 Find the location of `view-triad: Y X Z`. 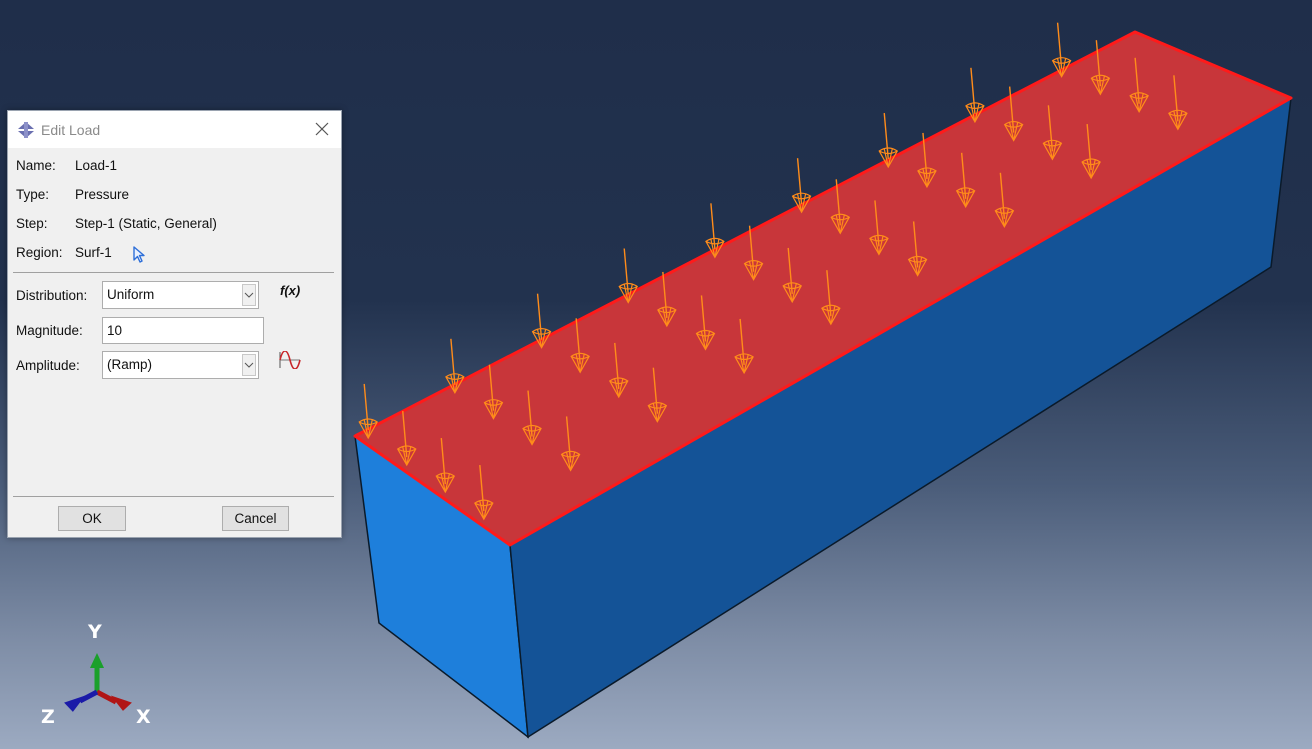

view-triad: Y X Z is located at coordinates (101, 675).